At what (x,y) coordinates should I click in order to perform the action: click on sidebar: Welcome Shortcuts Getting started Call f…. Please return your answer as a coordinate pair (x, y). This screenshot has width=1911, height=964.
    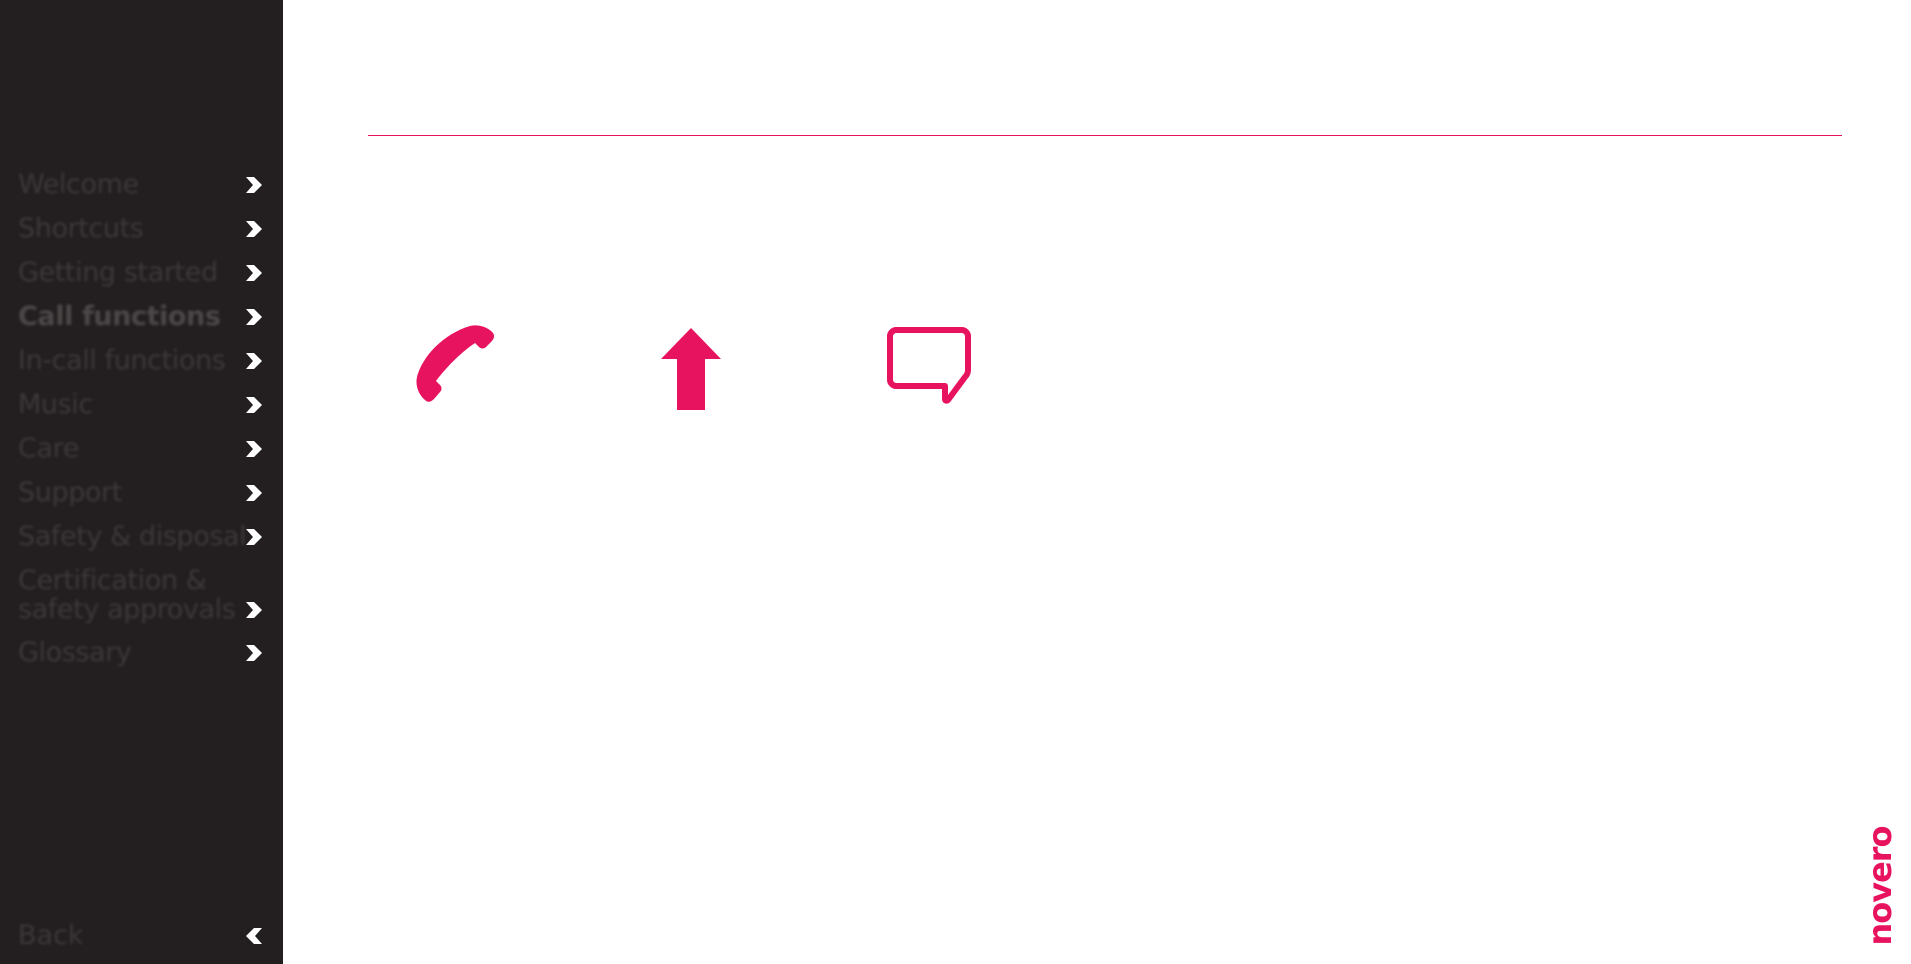
    Looking at the image, I should click on (141, 482).